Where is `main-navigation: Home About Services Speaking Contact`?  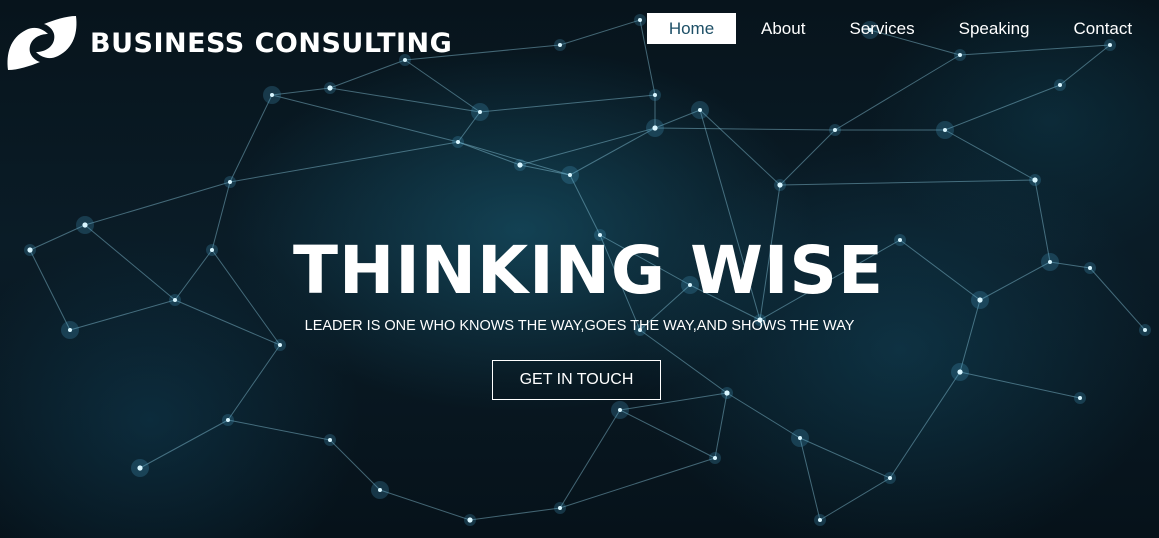 main-navigation: Home About Services Speaking Contact is located at coordinates (900, 28).